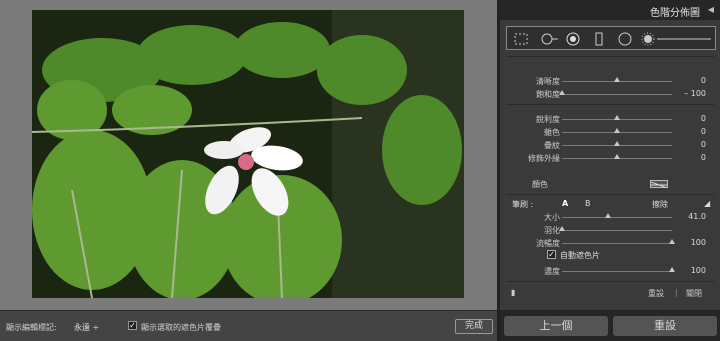 This screenshot has width=720, height=341. What do you see at coordinates (551, 254) in the screenshot?
I see `auto-mask-checkbox: ✓` at bounding box center [551, 254].